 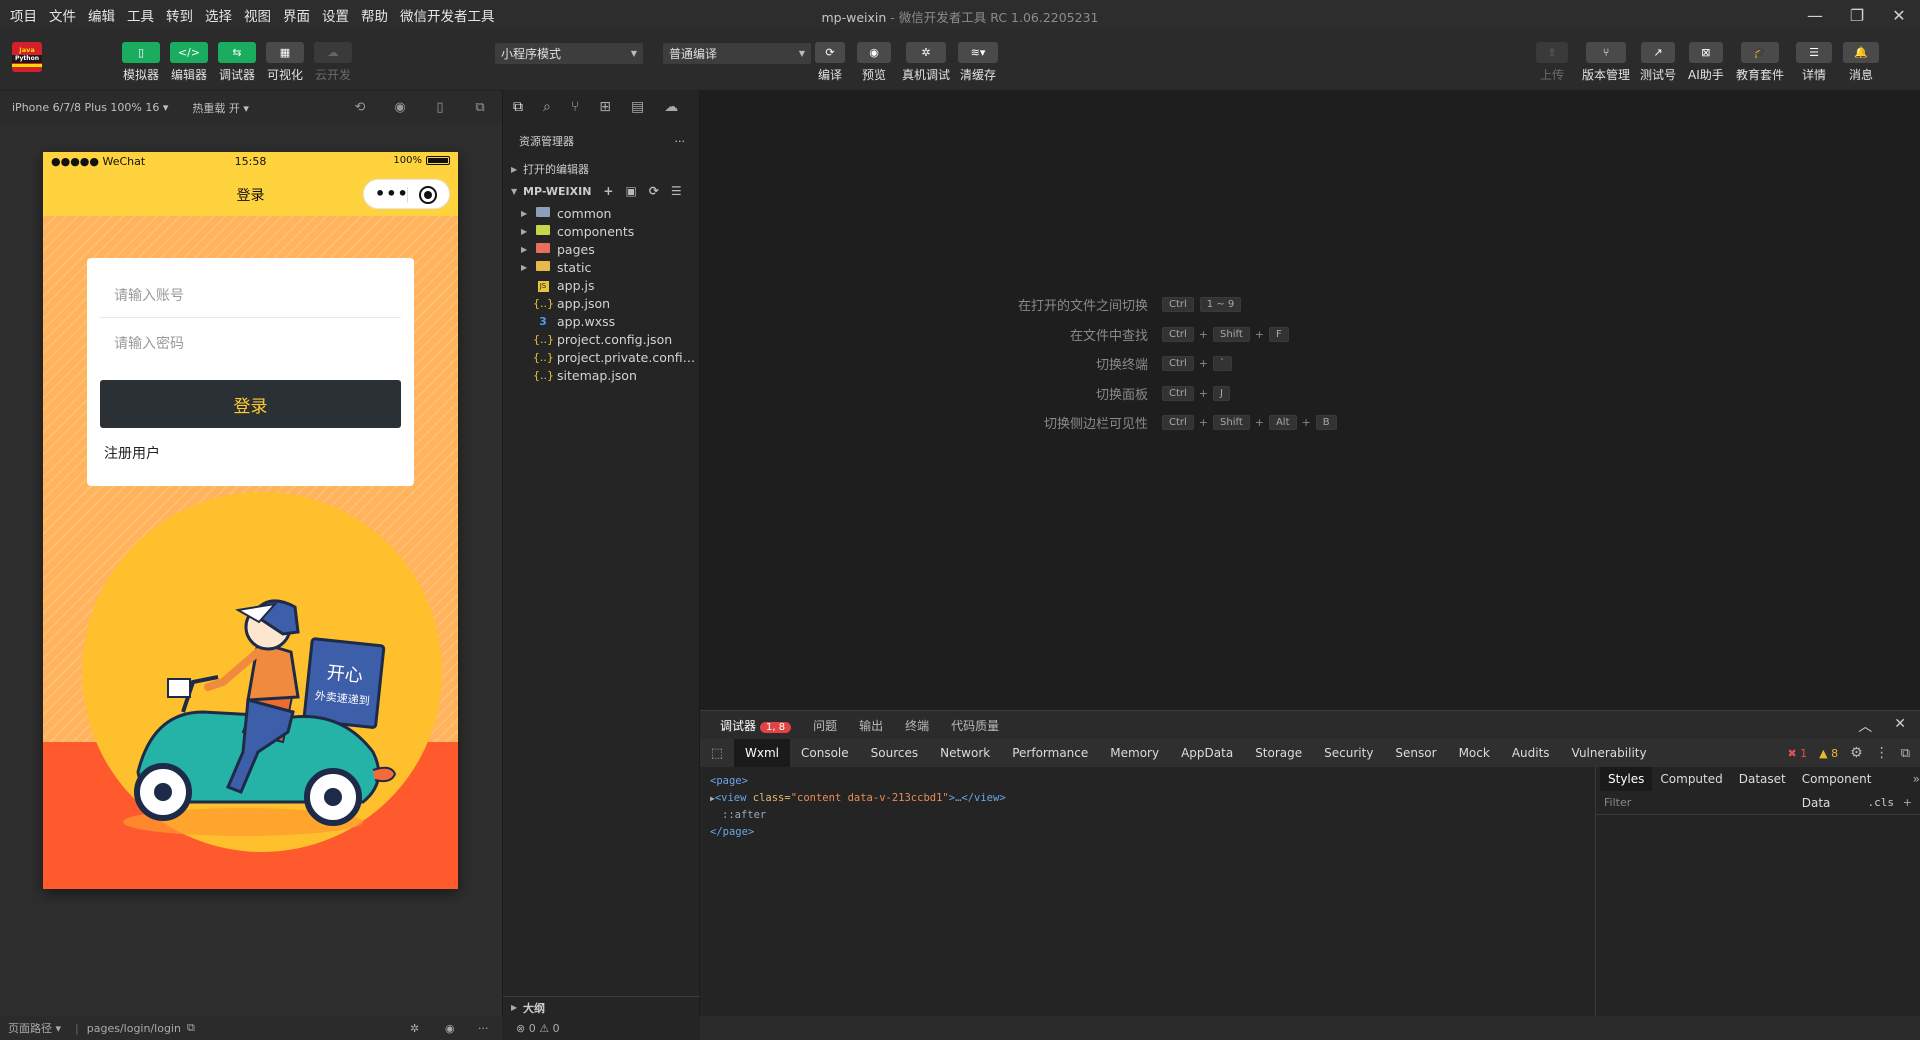 I want to click on docker-icon: ☁, so click(x=671, y=107).